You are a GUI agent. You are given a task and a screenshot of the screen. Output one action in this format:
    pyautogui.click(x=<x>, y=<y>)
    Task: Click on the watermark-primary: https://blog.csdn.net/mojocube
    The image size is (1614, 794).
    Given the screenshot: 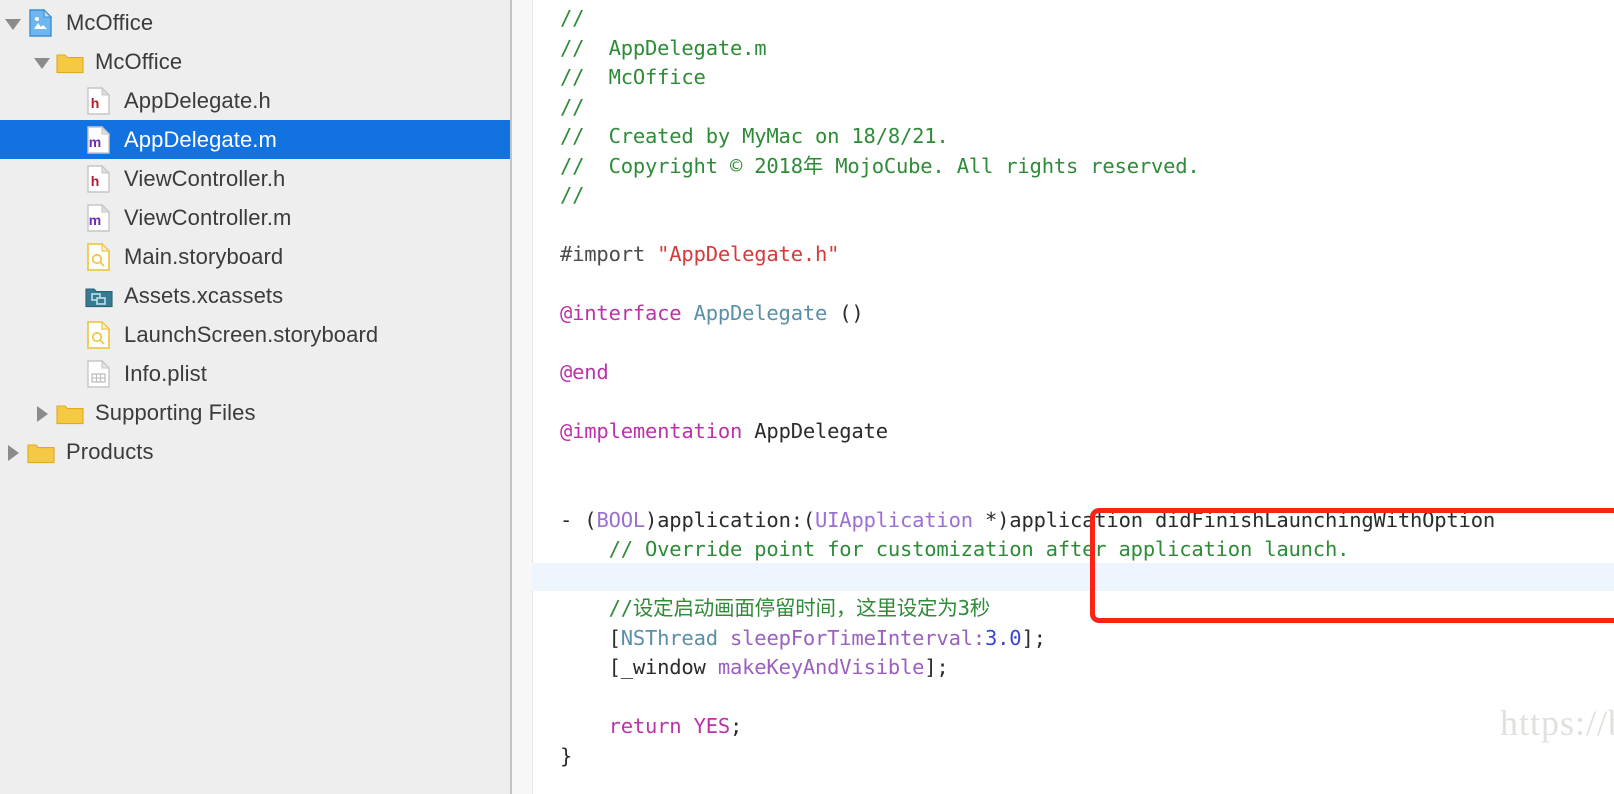 What is the action you would take?
    pyautogui.click(x=1557, y=723)
    